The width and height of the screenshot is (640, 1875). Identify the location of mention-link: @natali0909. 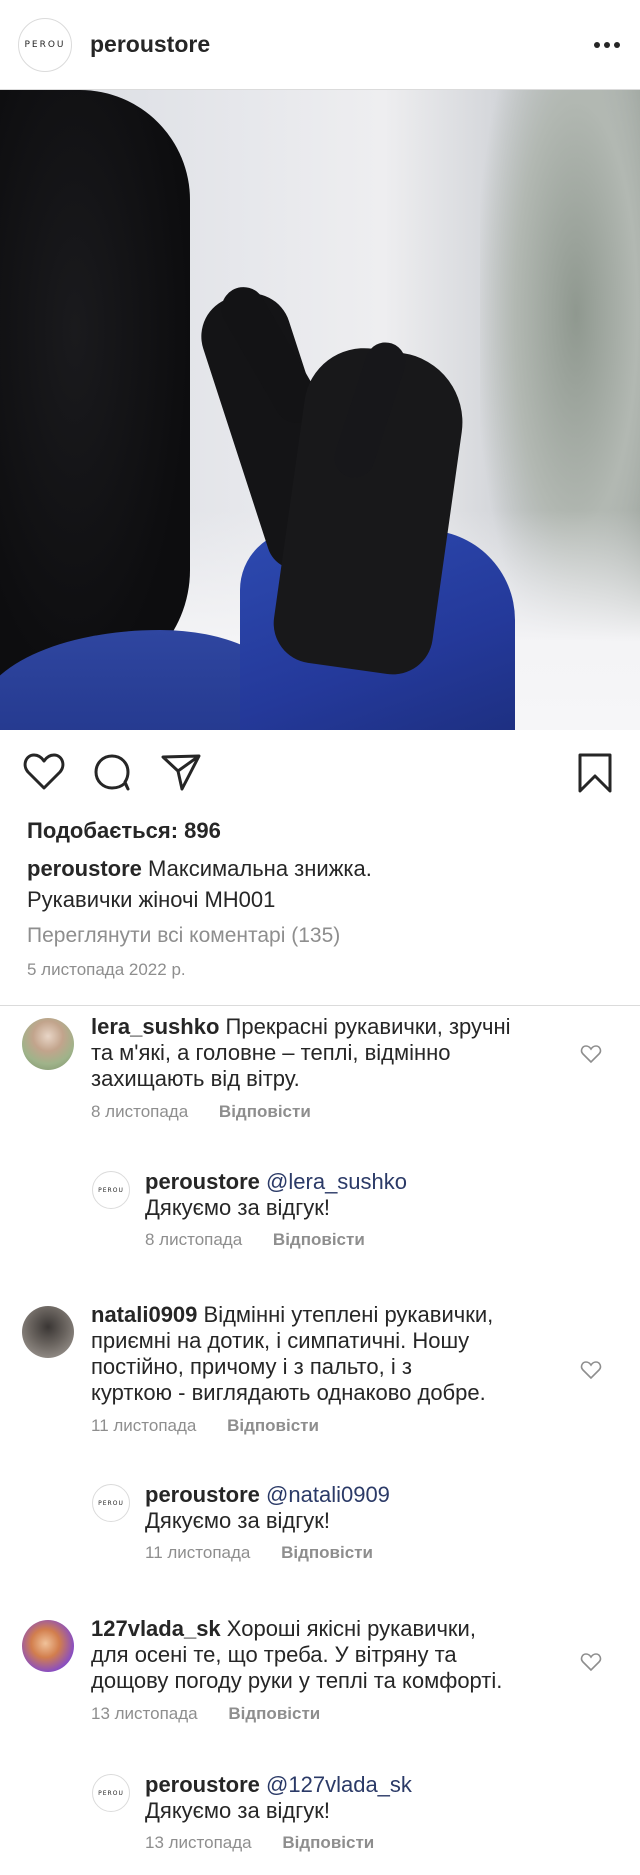
(328, 1494).